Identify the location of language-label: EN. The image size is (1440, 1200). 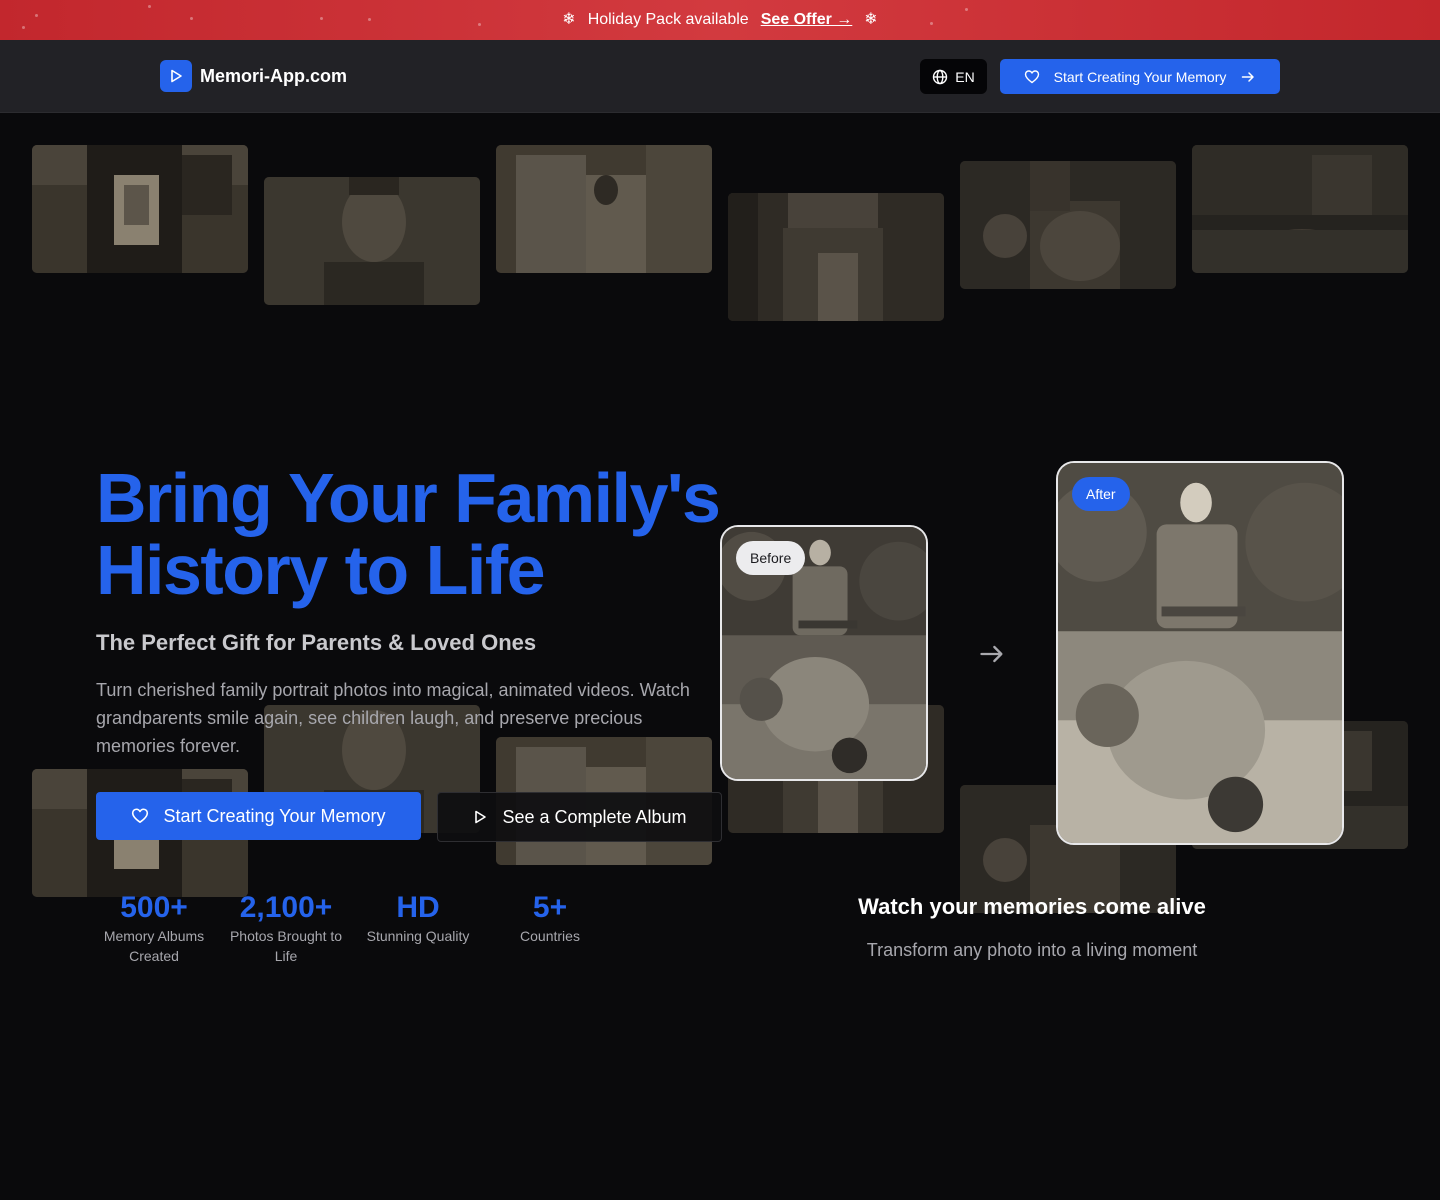
(965, 76).